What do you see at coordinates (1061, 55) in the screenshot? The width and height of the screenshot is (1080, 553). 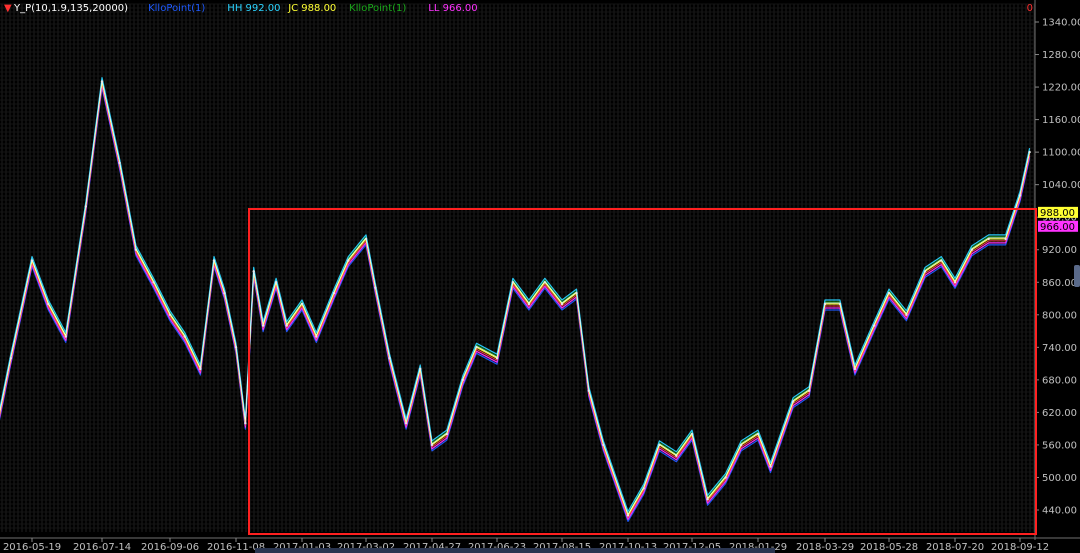 I see `y-tick-label: 1280.00` at bounding box center [1061, 55].